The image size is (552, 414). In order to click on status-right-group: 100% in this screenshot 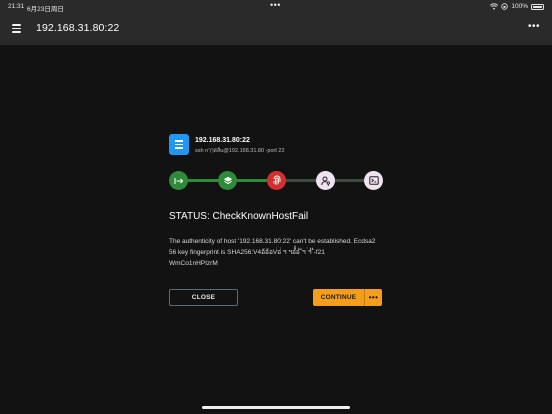, I will do `click(517, 6)`.